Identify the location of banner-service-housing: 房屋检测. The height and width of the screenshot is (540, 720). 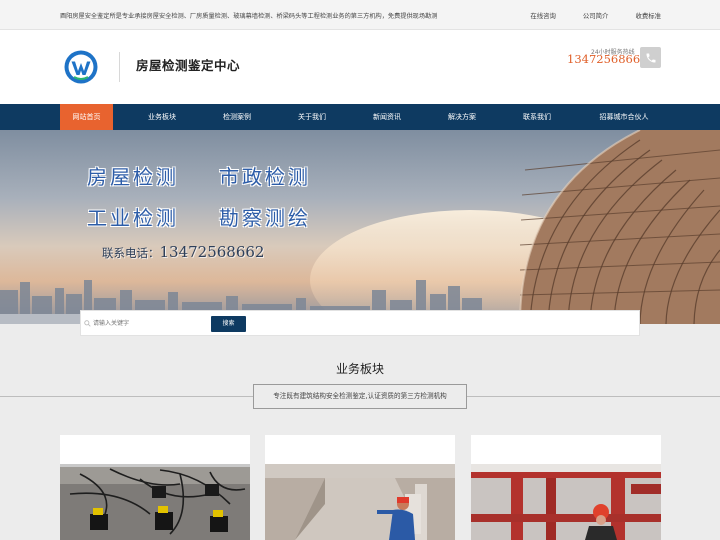
(133, 177).